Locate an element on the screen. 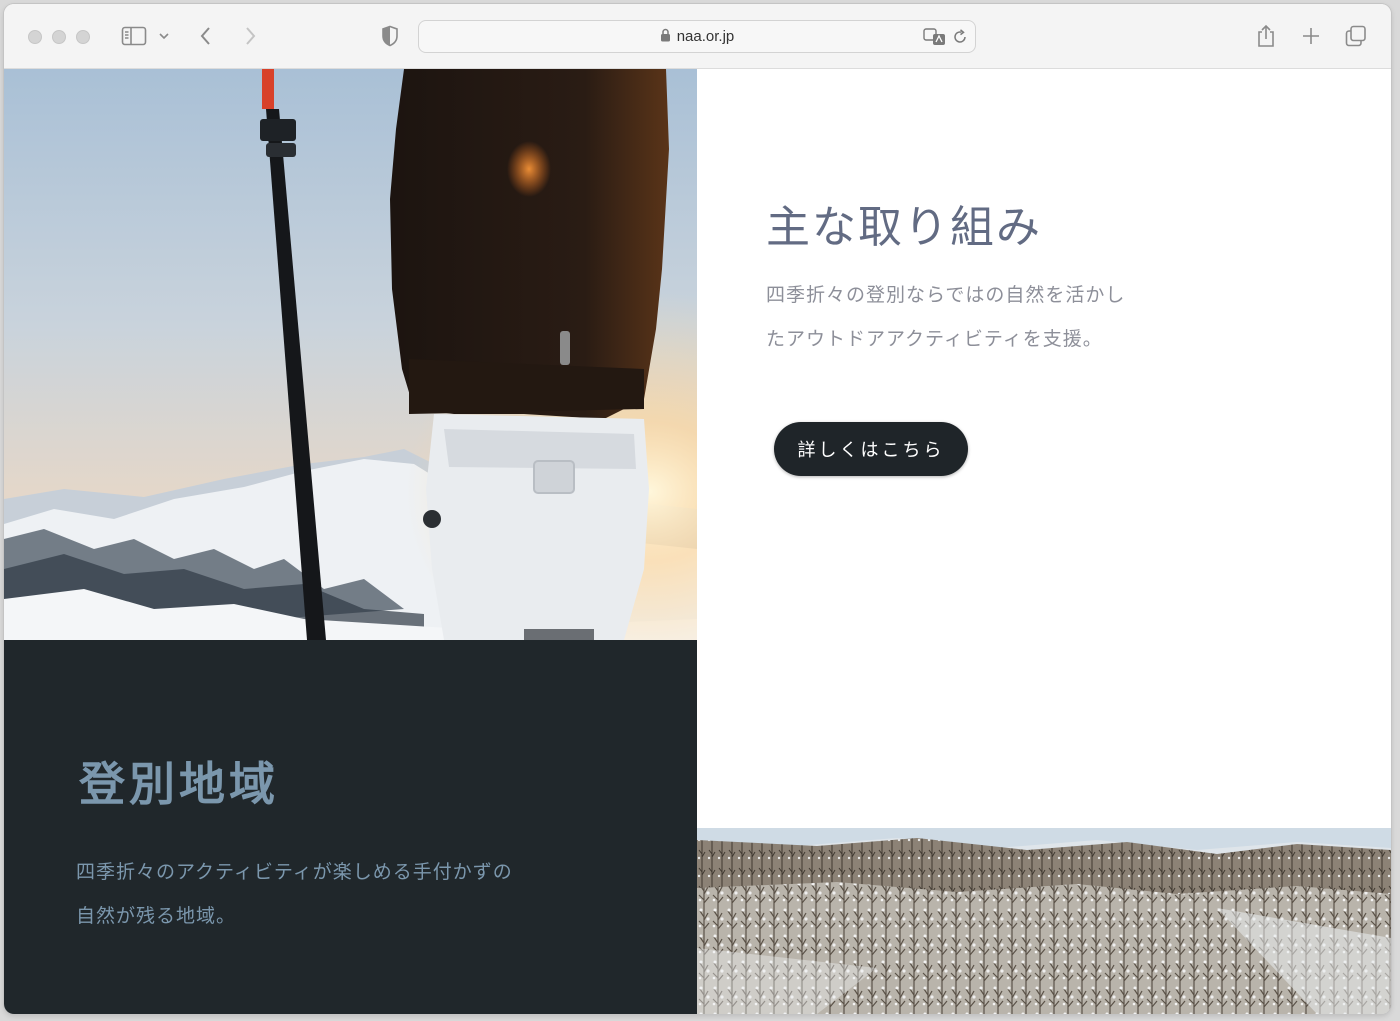  close-window-button is located at coordinates (35, 37).